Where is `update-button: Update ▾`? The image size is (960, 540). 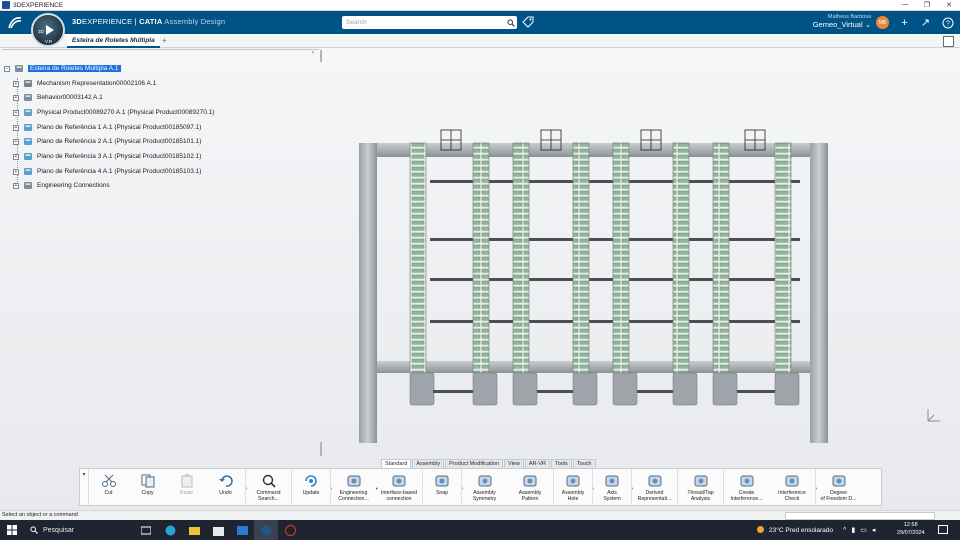
update-button: Update ▾ is located at coordinates (311, 487).